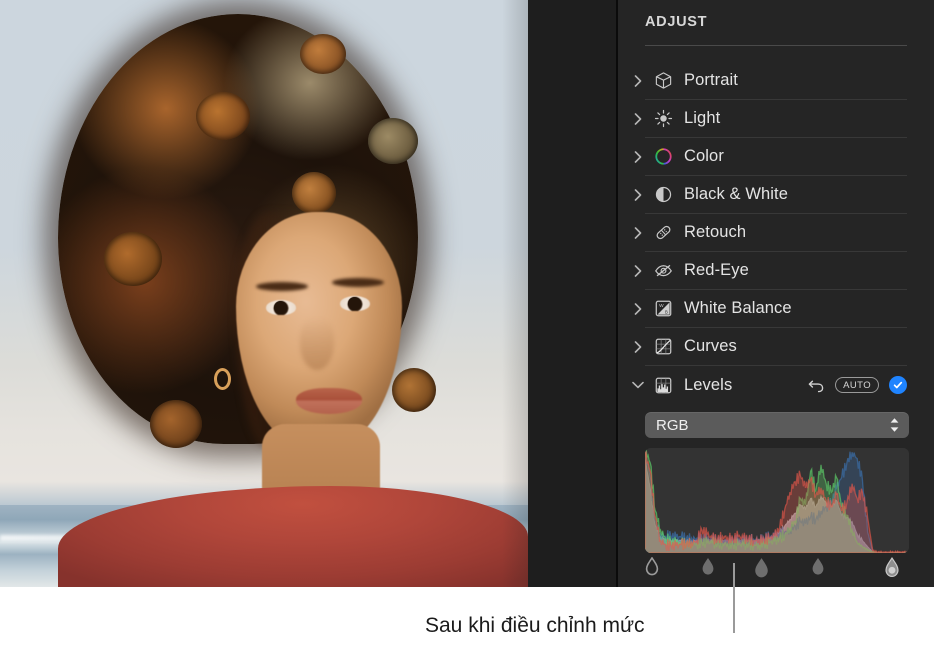 The image size is (934, 654). Describe the element at coordinates (760, 567) in the screenshot. I see `levels-handle-midtones` at that location.